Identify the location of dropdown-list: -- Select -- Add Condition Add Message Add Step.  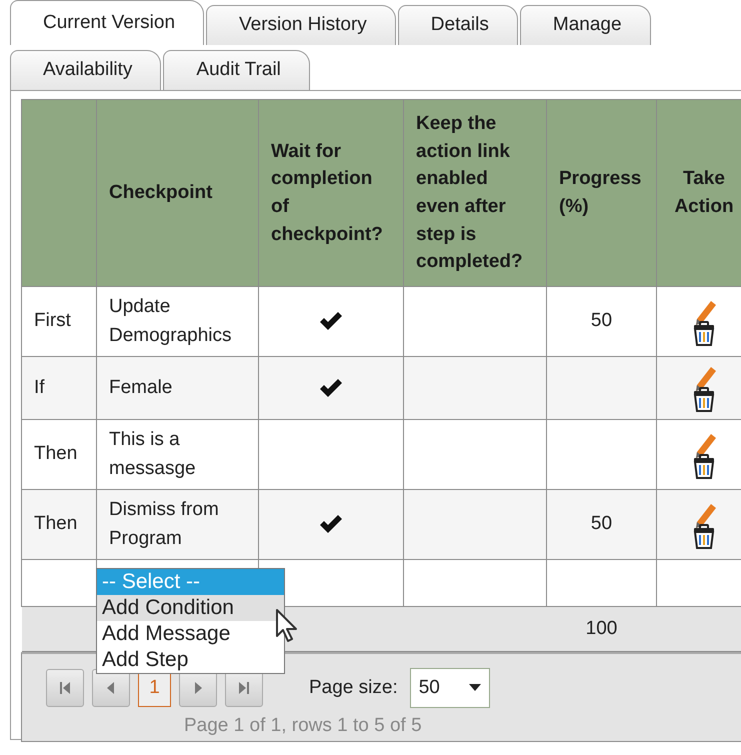
(190, 621).